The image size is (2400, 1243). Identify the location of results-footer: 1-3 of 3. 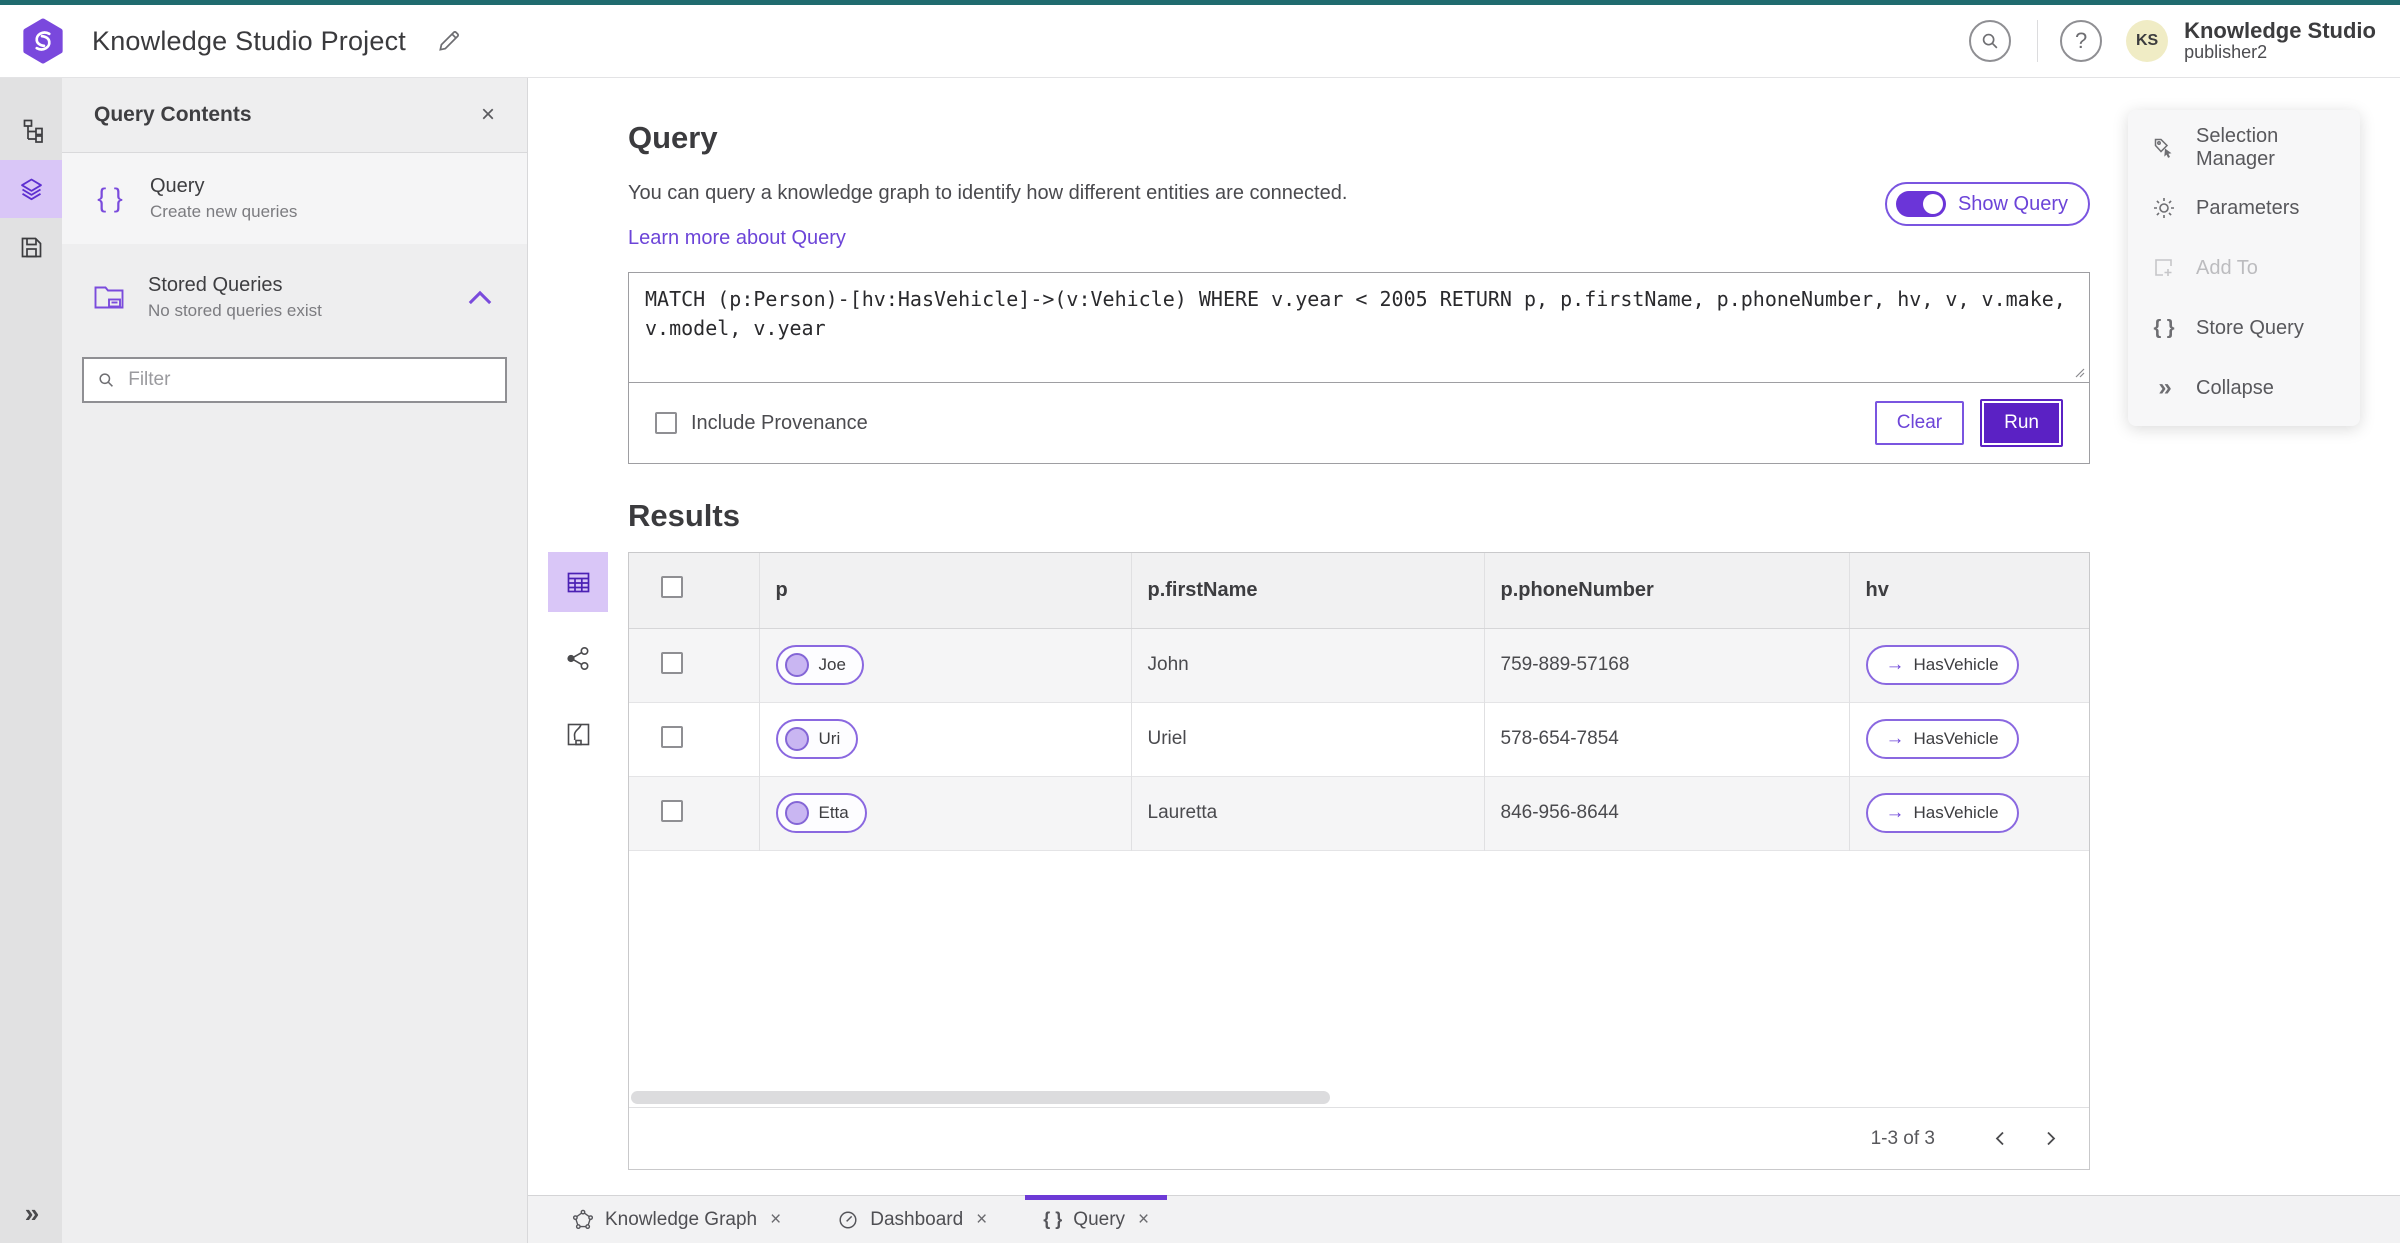
(1359, 1138).